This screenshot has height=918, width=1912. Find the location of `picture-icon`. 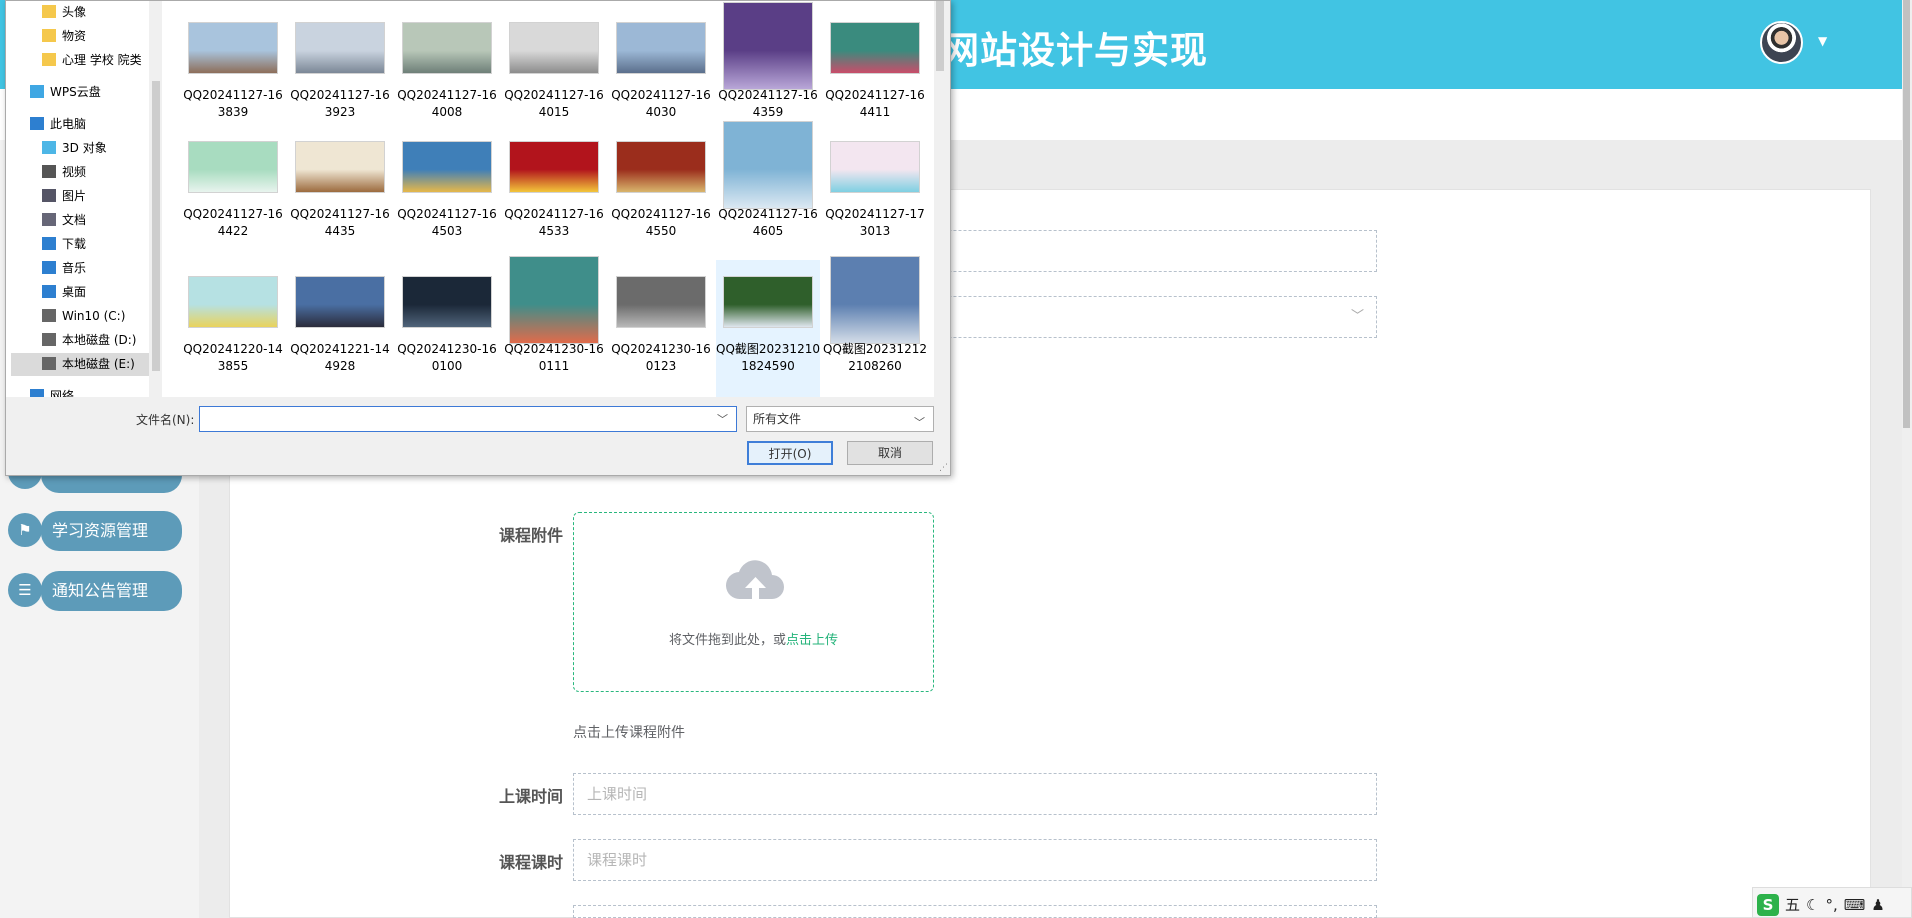

picture-icon is located at coordinates (49, 195).